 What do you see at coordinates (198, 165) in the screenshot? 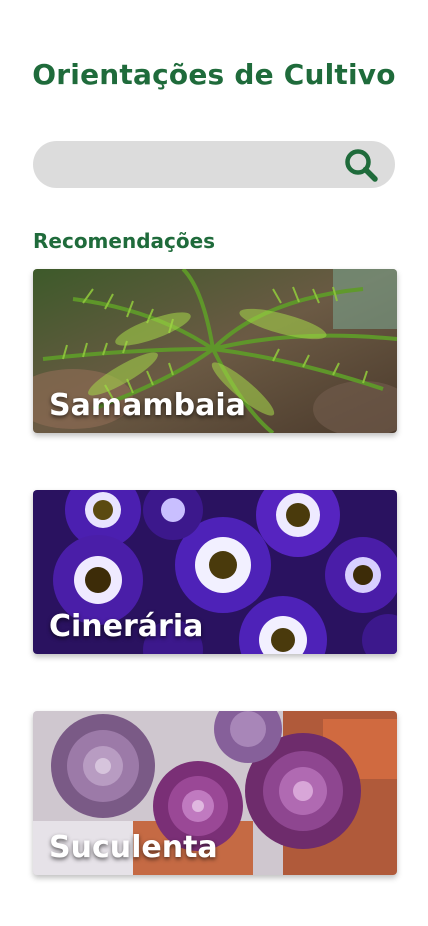
I see `search-input` at bounding box center [198, 165].